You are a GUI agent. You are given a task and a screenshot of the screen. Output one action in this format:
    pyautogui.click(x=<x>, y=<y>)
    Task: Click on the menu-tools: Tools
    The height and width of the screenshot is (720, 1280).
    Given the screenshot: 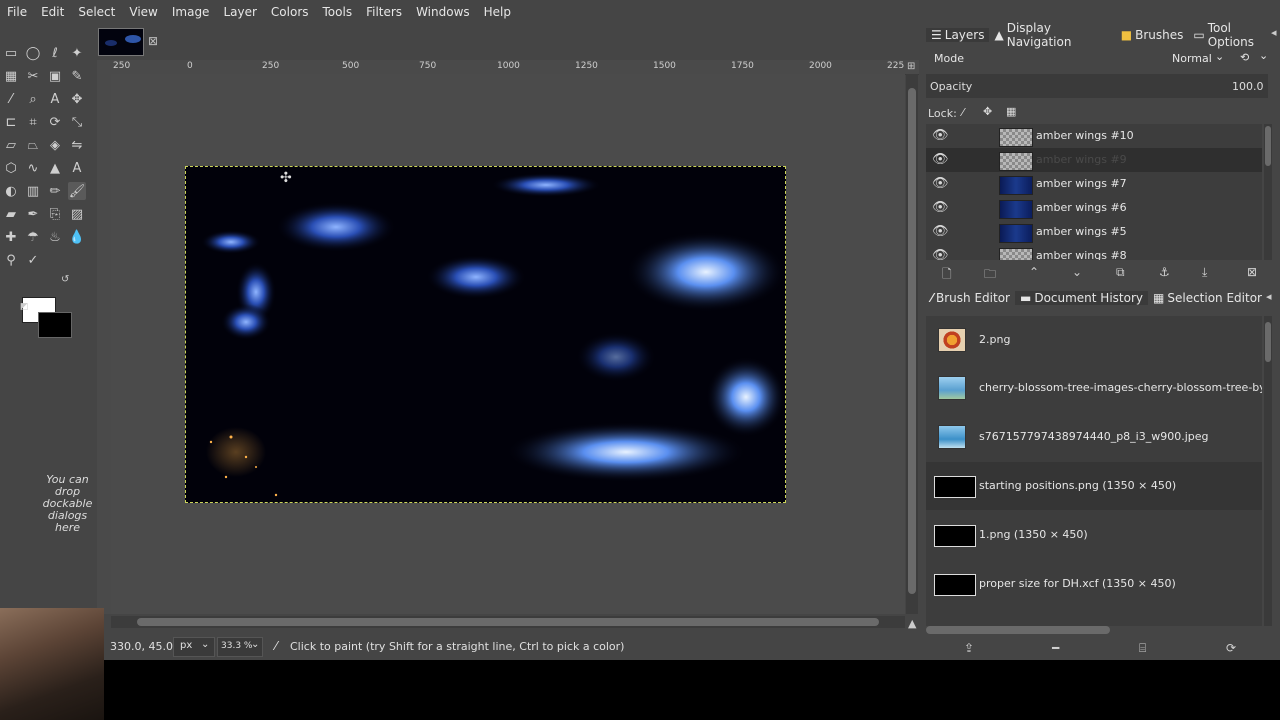 What is the action you would take?
    pyautogui.click(x=338, y=12)
    